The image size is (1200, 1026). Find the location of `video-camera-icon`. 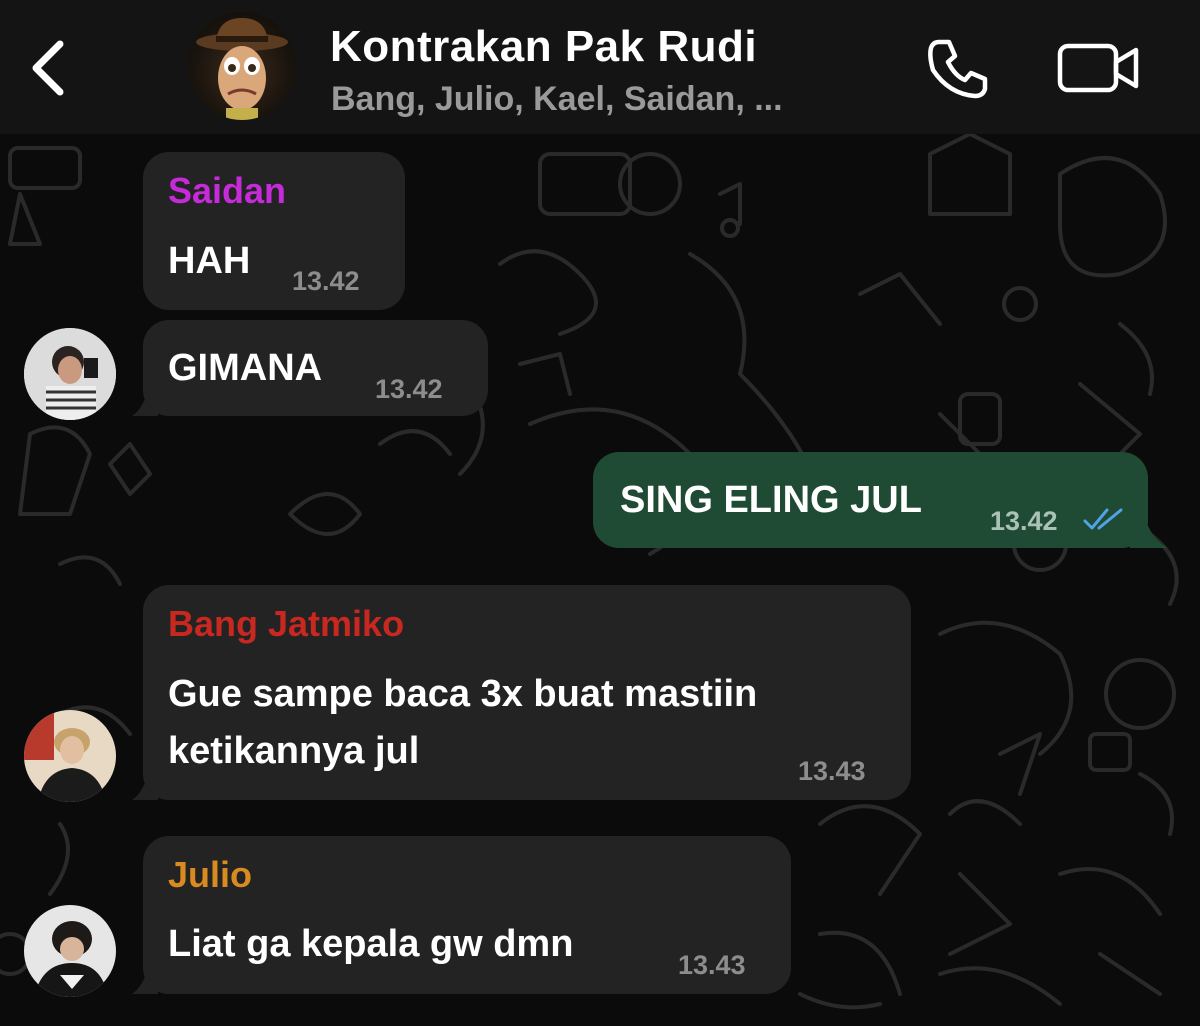

video-camera-icon is located at coordinates (1098, 68).